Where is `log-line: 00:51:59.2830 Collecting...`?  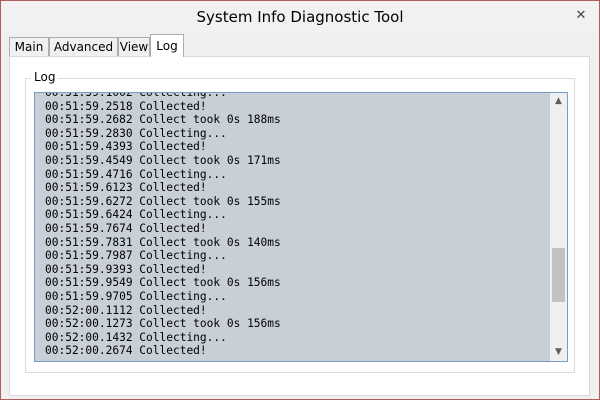
log-line: 00:51:59.2830 Collecting... is located at coordinates (136, 133).